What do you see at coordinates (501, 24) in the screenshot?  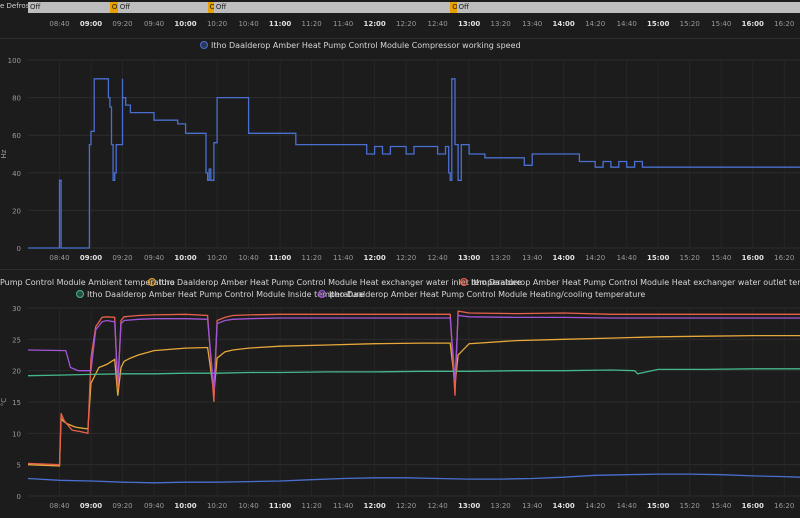 I see `timeline-tick-label: 13:20` at bounding box center [501, 24].